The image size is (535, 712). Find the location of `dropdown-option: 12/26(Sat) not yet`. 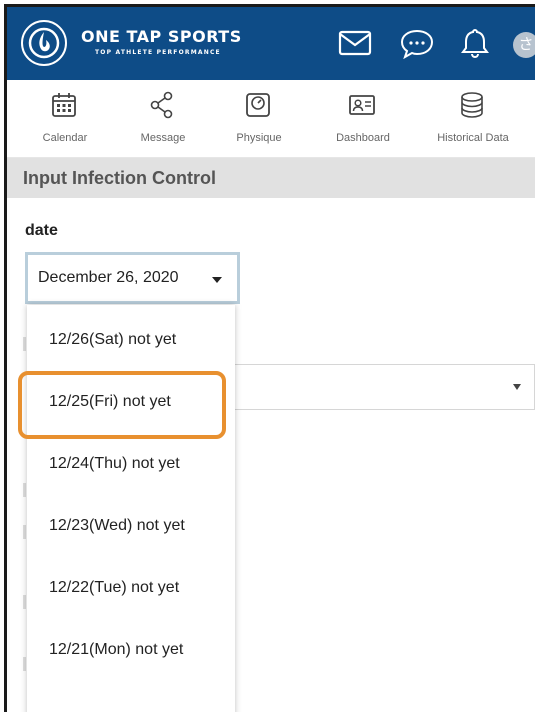

dropdown-option: 12/26(Sat) not yet is located at coordinates (131, 343).